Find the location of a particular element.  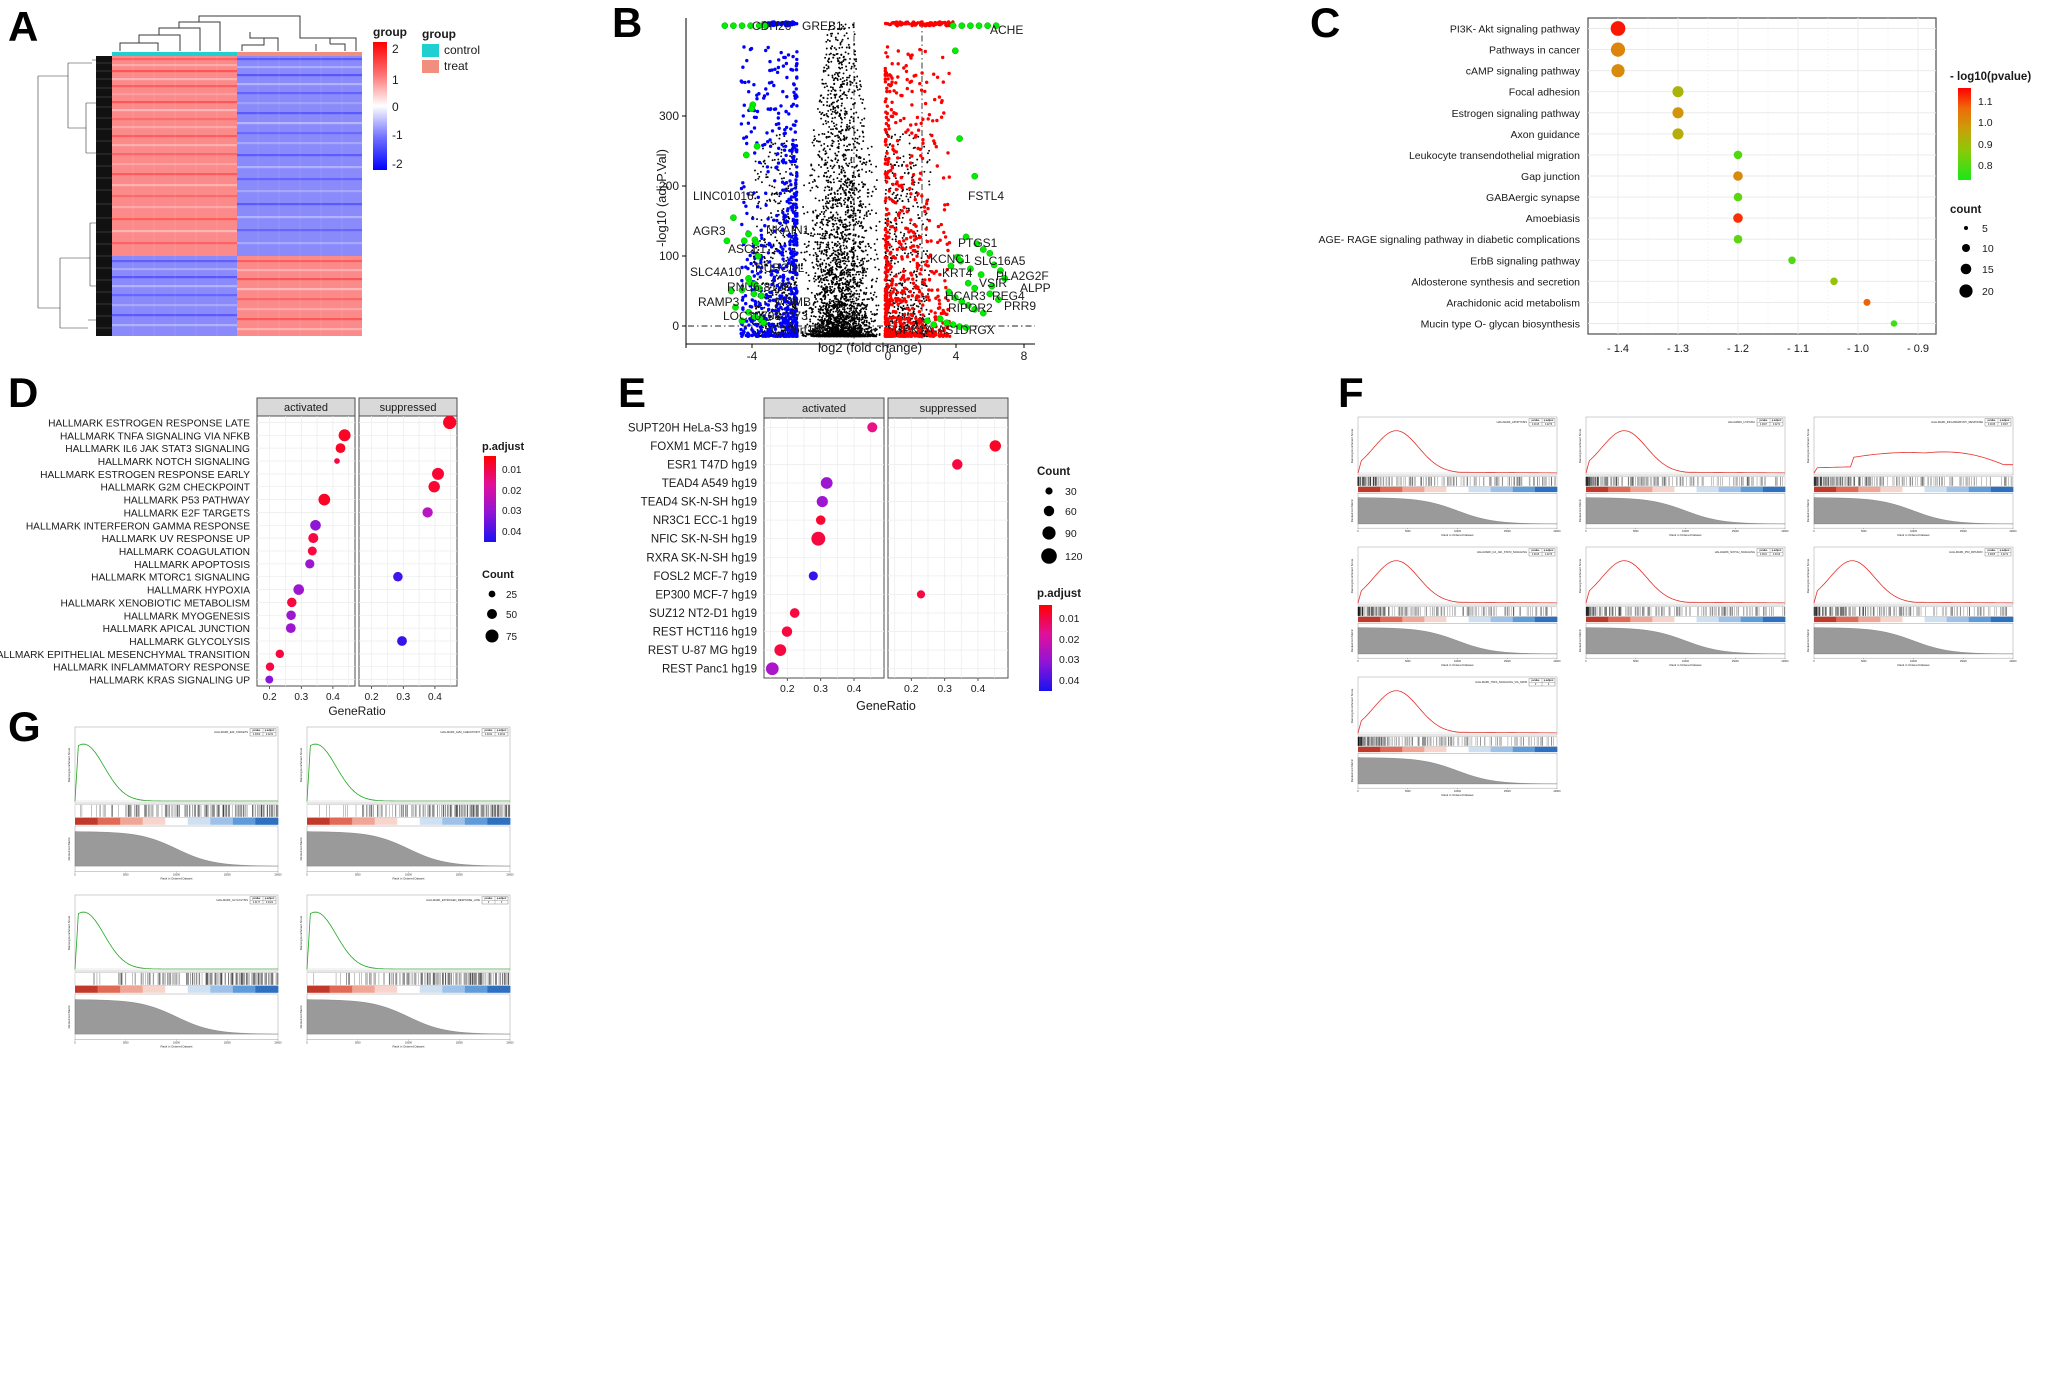

panelD-category-14: HALLMARK XENOBIOTIC METABOLISM is located at coordinates (155, 603).